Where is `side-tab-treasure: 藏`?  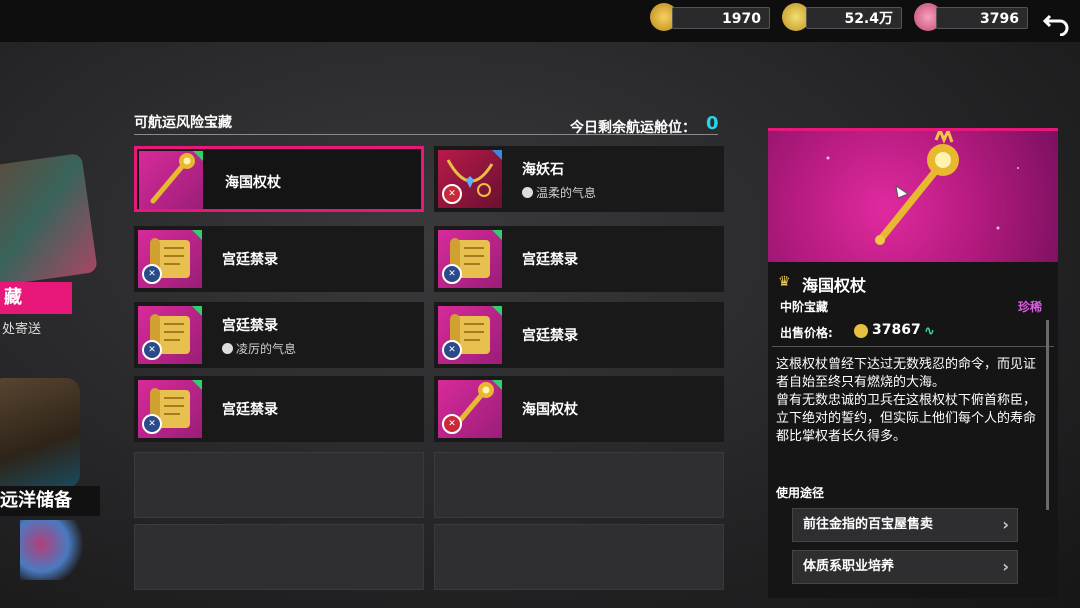 side-tab-treasure: 藏 is located at coordinates (36, 298).